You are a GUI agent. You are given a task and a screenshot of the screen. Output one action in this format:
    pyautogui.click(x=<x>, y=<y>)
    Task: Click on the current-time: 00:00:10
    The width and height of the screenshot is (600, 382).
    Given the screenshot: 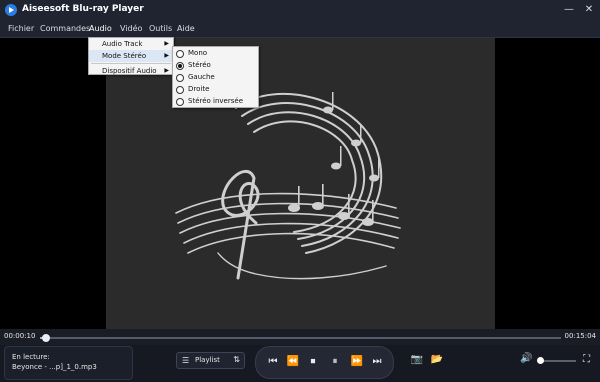 What is the action you would take?
    pyautogui.click(x=20, y=336)
    